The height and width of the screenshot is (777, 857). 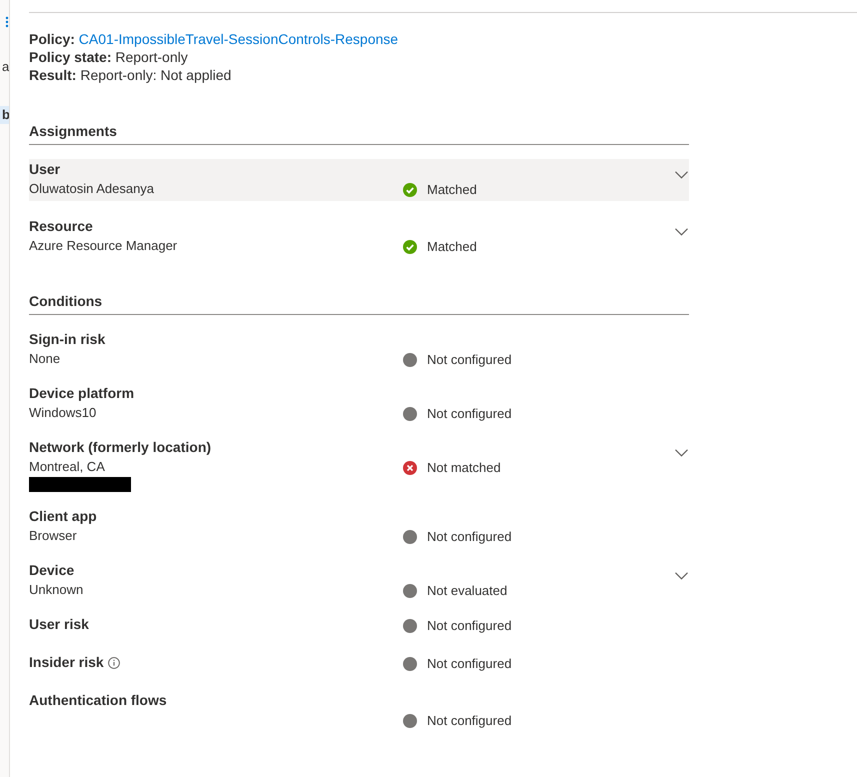 I want to click on info-icon, so click(x=114, y=662).